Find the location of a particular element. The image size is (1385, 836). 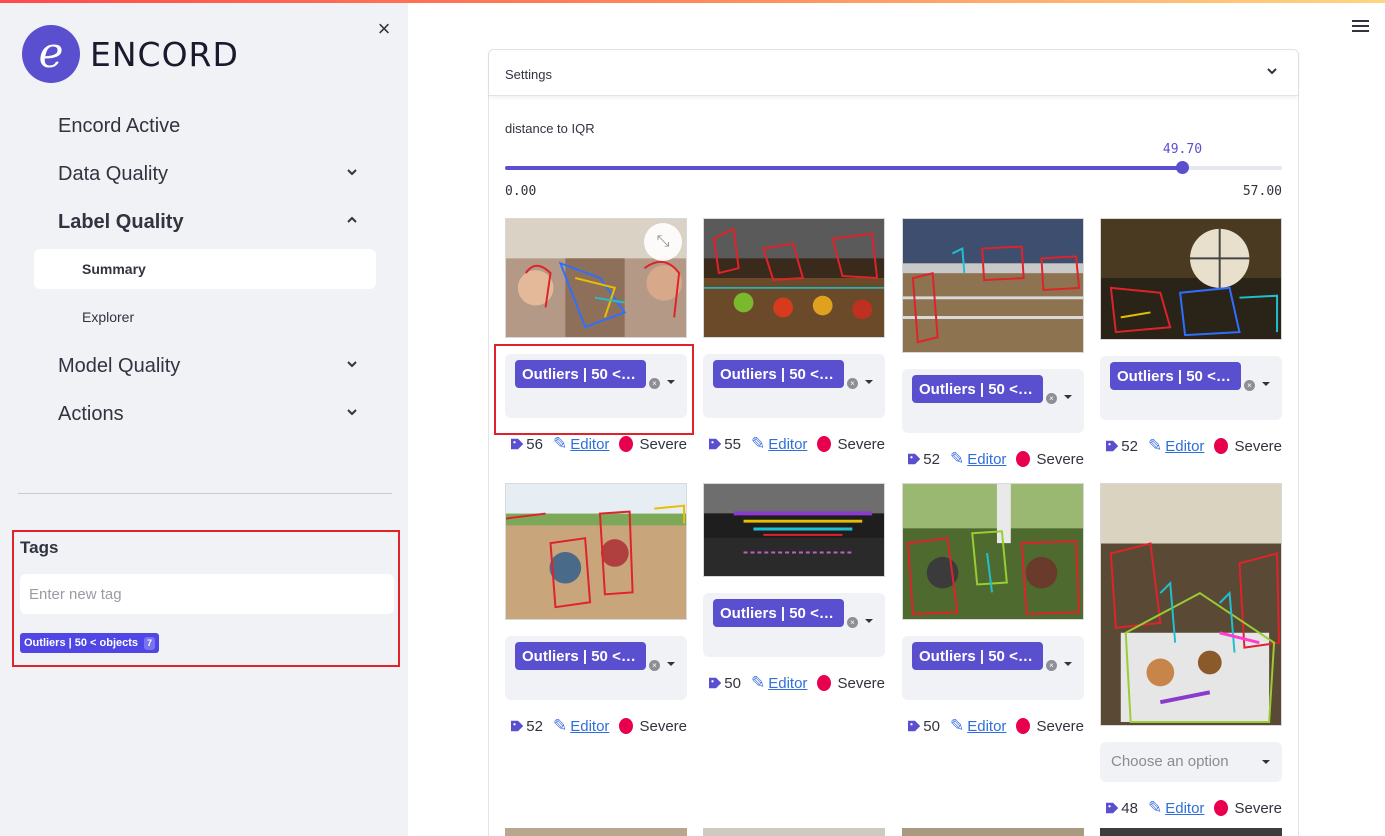

nav-encord-active: Encord Active is located at coordinates (119, 126).